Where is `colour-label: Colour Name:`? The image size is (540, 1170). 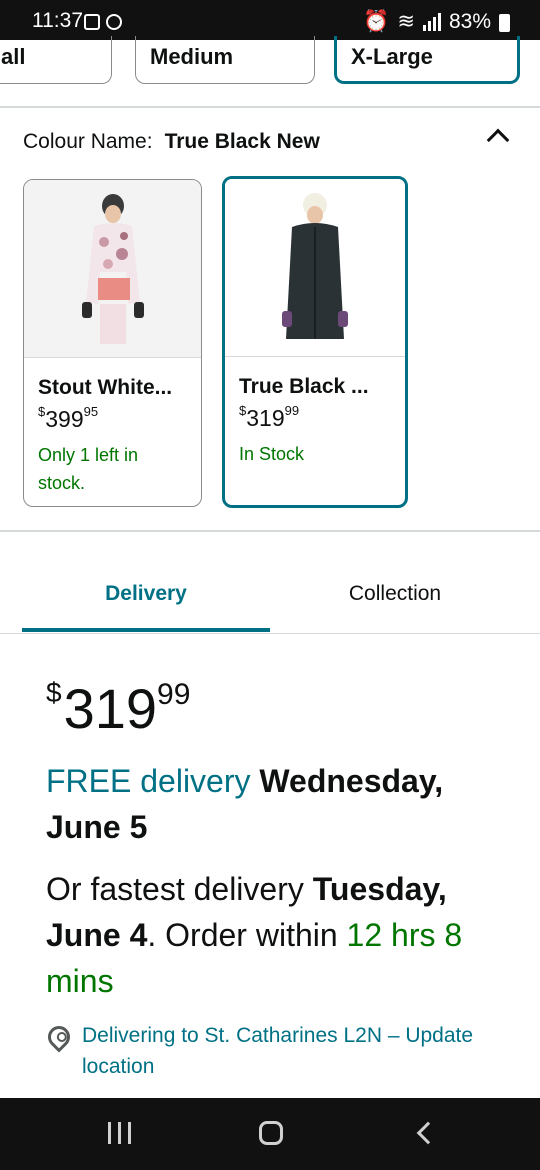
colour-label: Colour Name: is located at coordinates (88, 141).